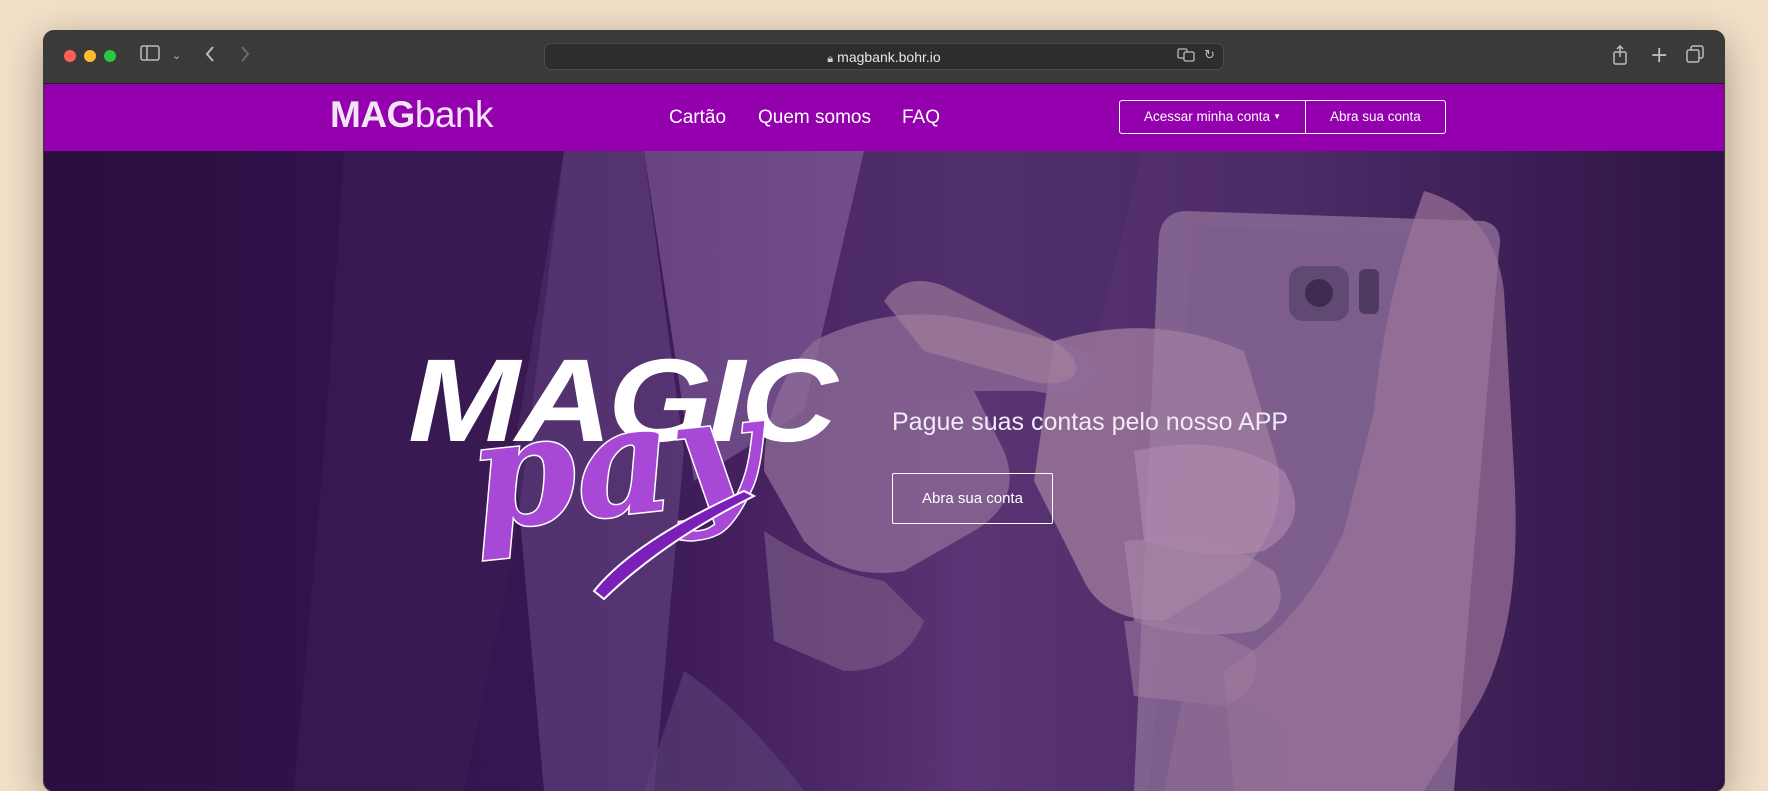  What do you see at coordinates (1374, 117) in the screenshot?
I see `header-signup-button: Abra sua conta` at bounding box center [1374, 117].